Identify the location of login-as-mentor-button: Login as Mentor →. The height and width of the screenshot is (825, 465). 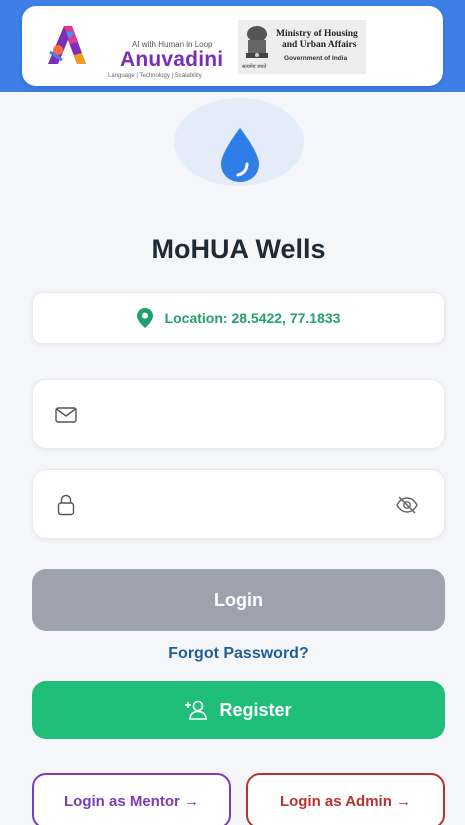
(131, 799).